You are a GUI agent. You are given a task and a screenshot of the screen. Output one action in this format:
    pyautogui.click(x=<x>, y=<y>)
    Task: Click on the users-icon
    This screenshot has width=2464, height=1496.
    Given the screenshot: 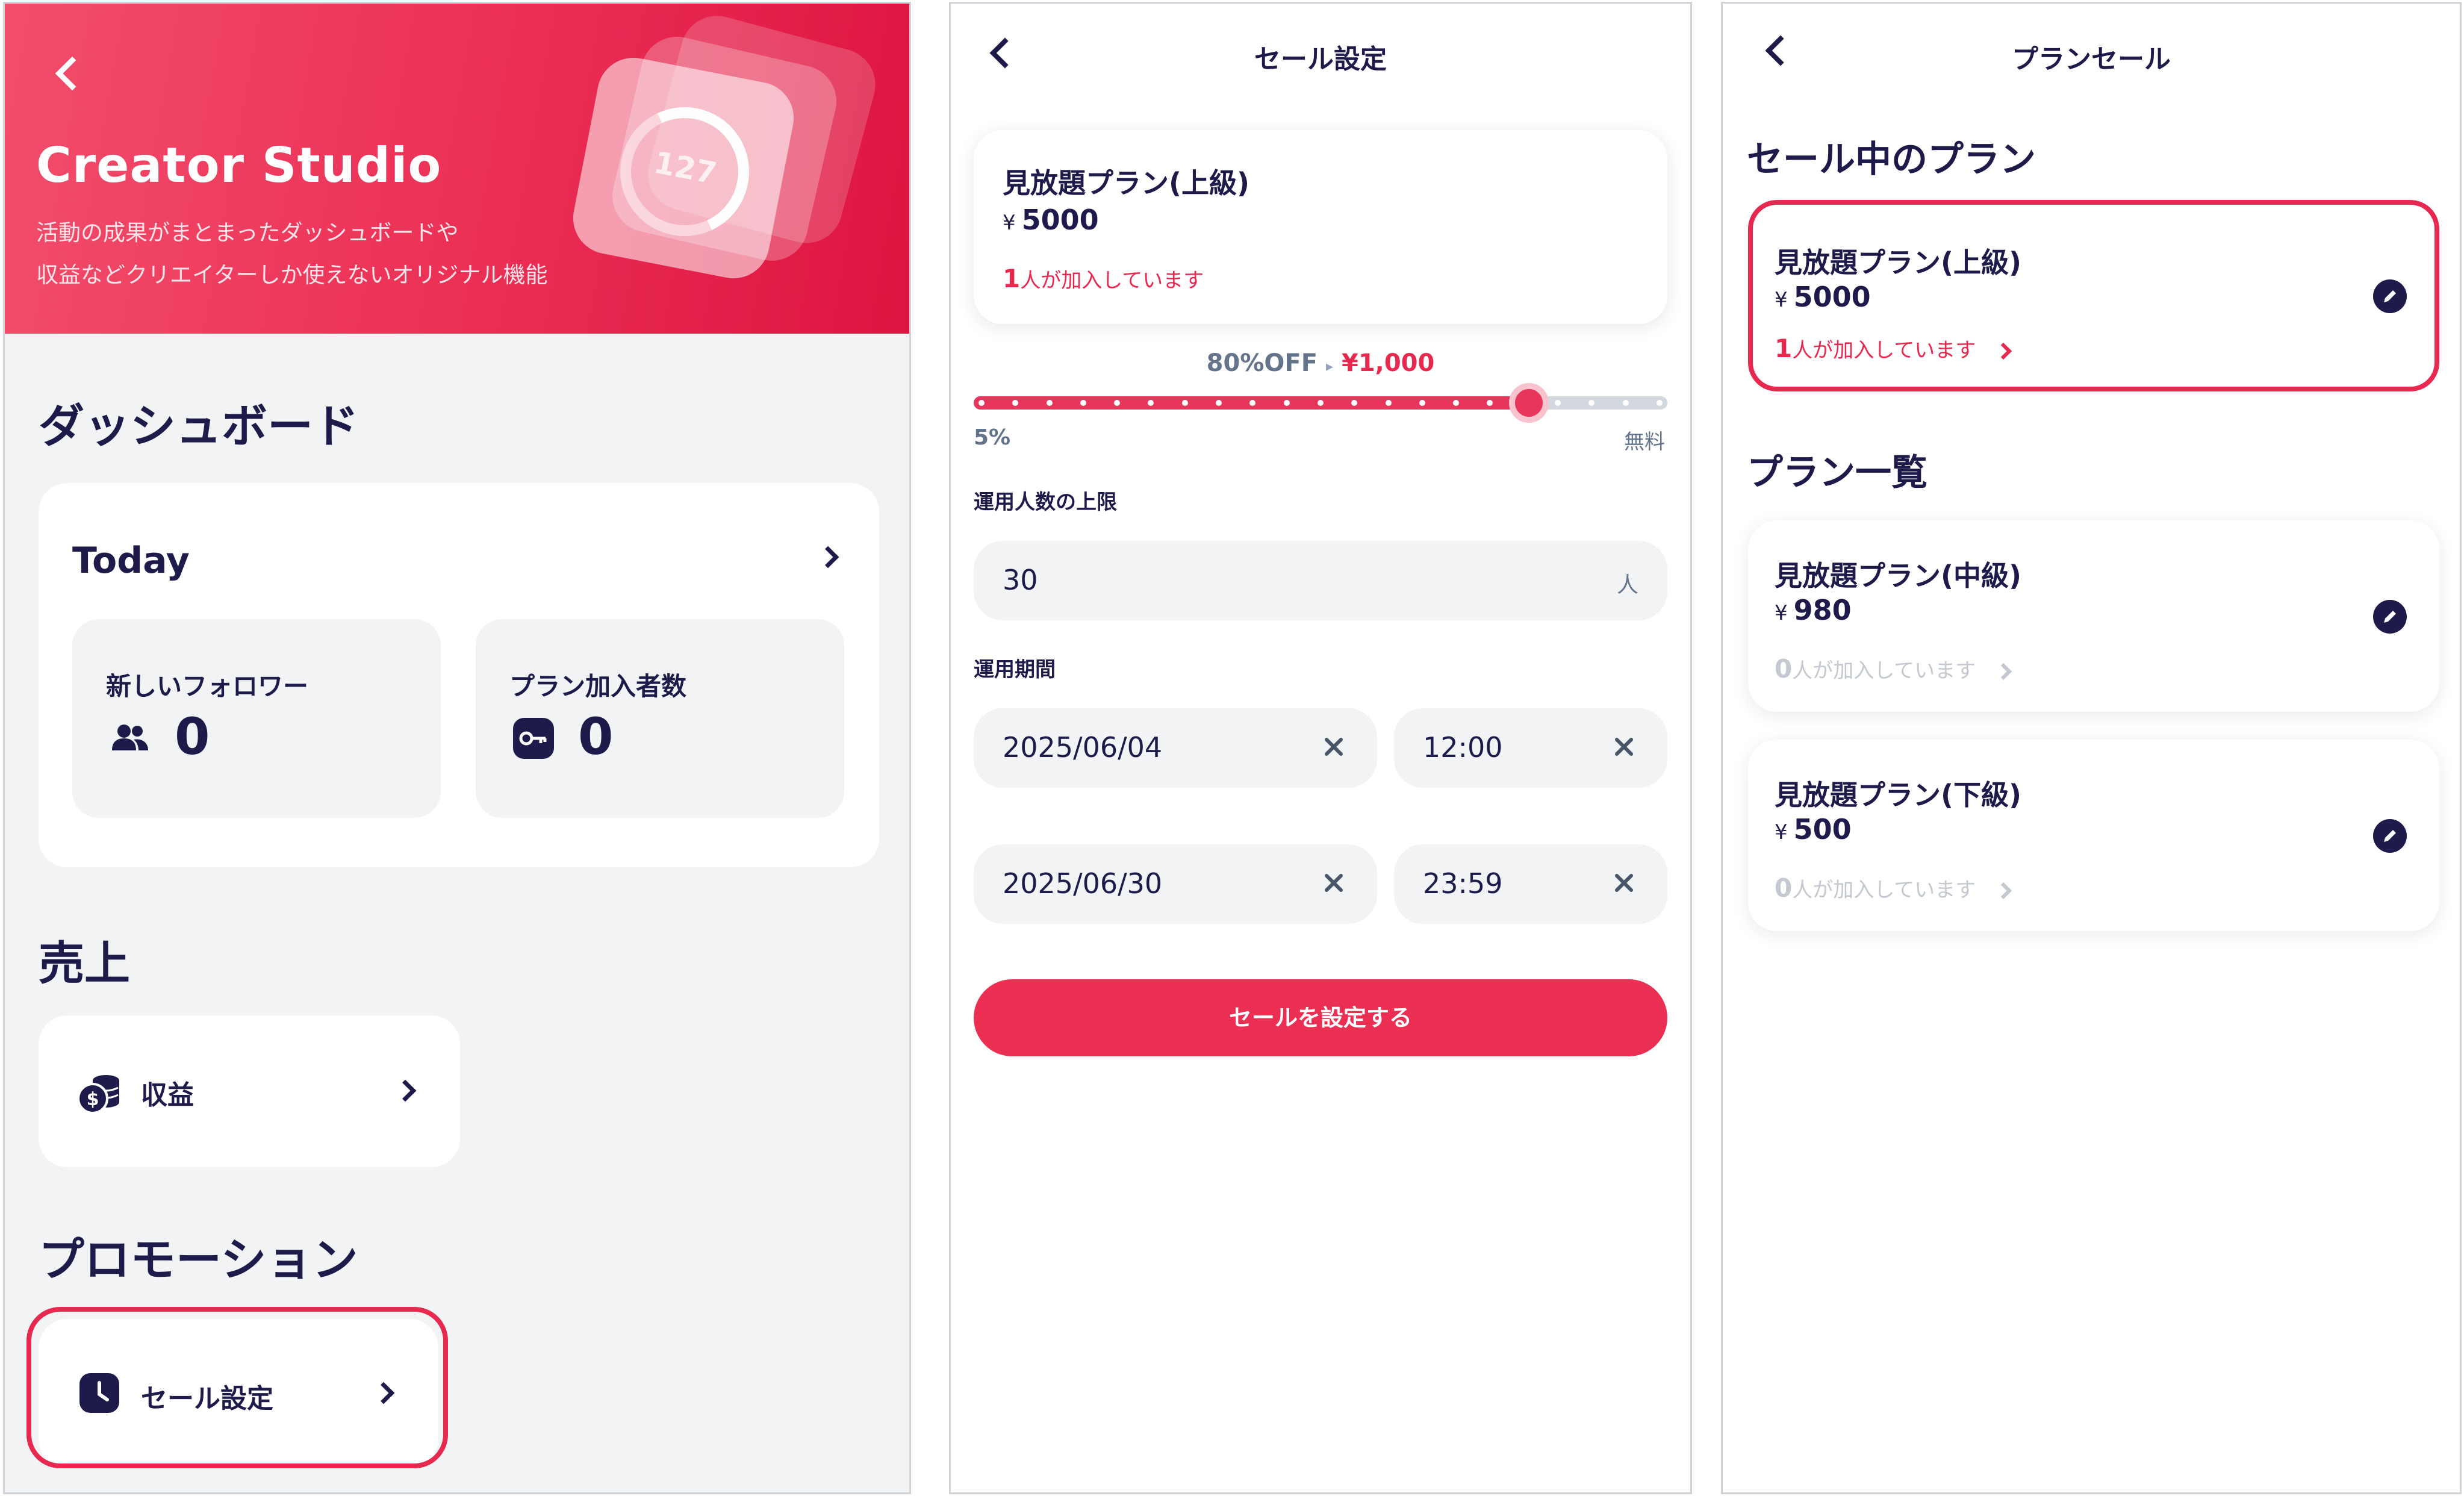 What is the action you would take?
    pyautogui.click(x=130, y=737)
    